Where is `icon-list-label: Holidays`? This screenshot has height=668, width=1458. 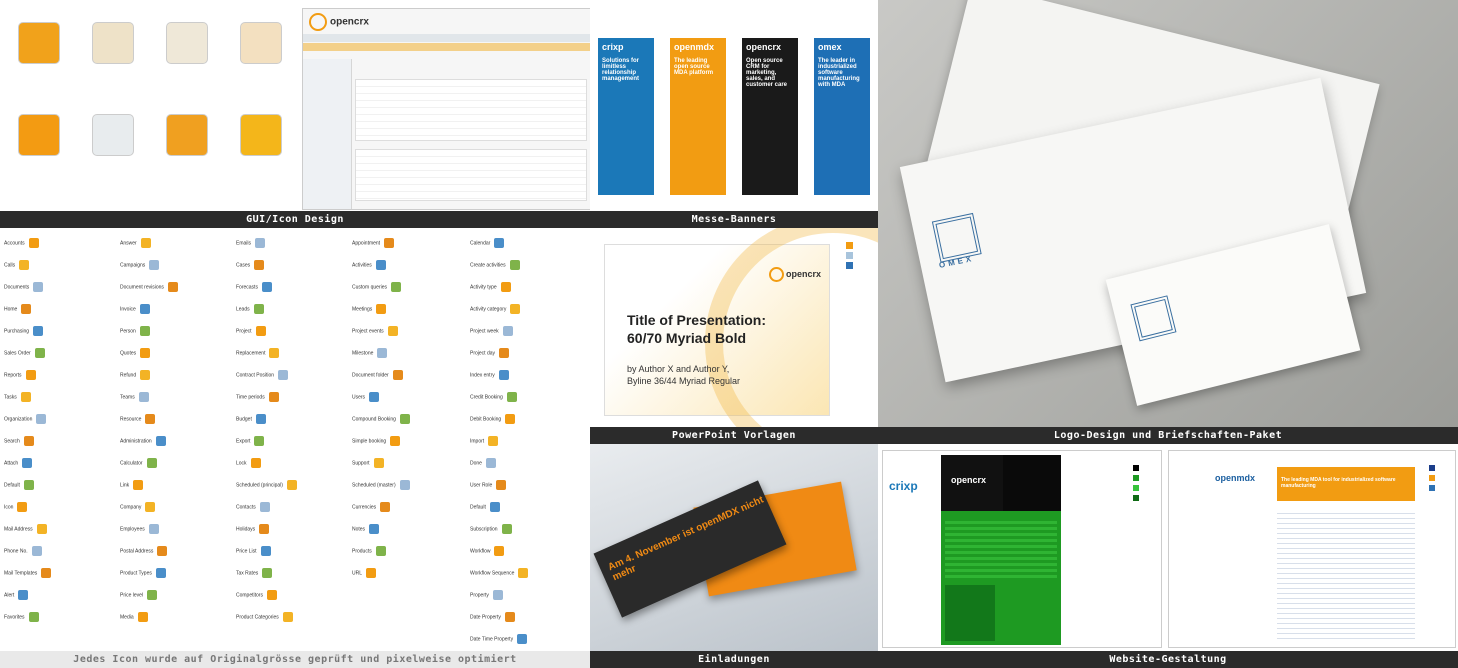 icon-list-label: Holidays is located at coordinates (246, 529).